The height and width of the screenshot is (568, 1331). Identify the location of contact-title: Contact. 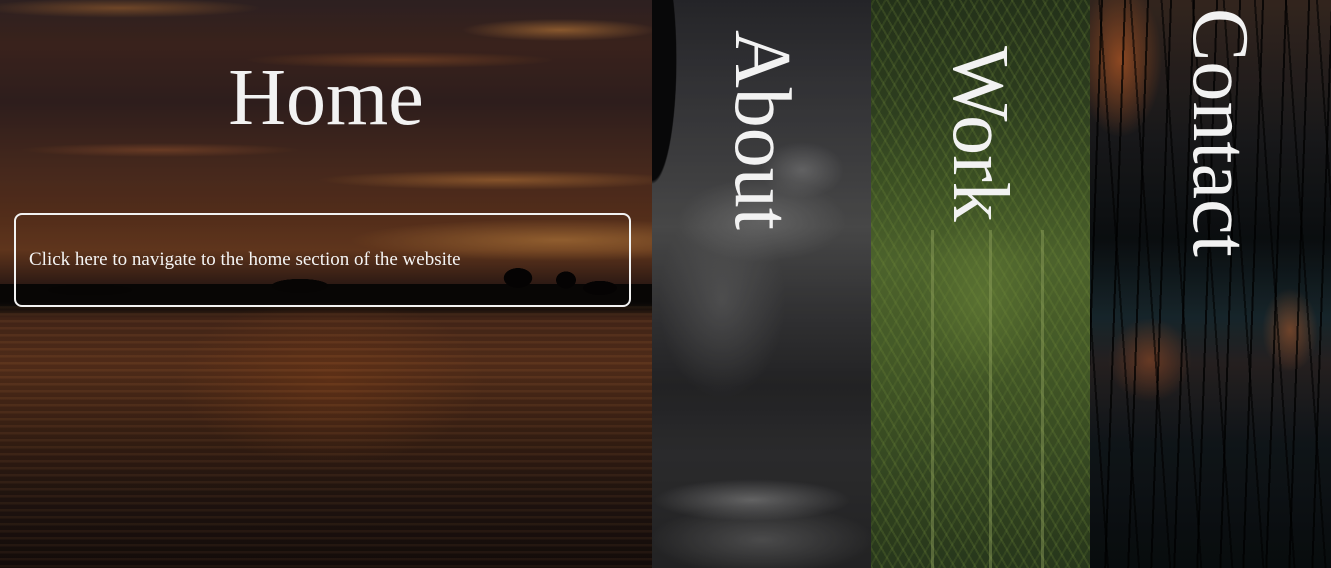
(1220, 132).